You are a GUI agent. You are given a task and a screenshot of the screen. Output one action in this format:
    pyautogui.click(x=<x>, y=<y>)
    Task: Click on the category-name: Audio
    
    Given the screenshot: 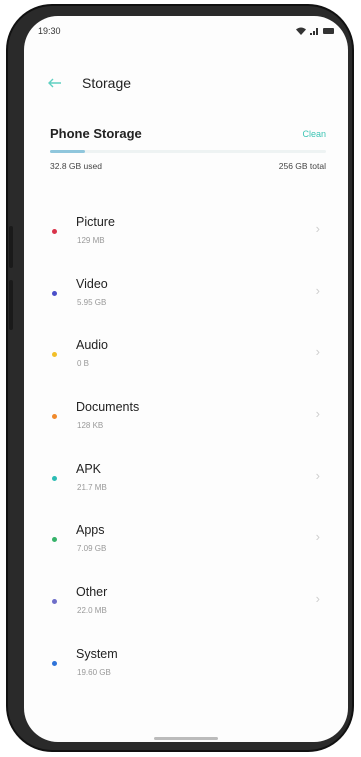 What is the action you would take?
    pyautogui.click(x=92, y=345)
    